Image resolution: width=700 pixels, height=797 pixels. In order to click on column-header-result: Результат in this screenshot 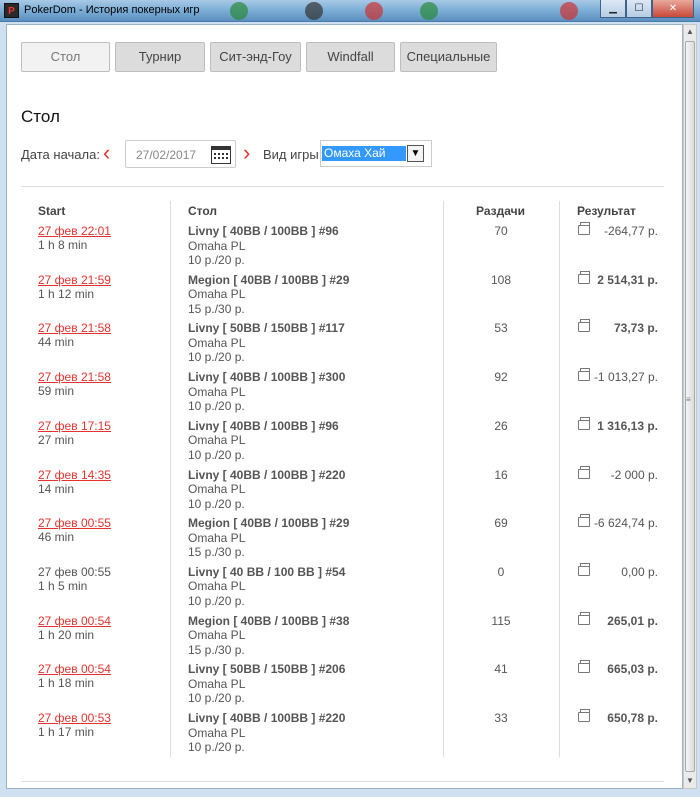, I will do `click(606, 211)`.